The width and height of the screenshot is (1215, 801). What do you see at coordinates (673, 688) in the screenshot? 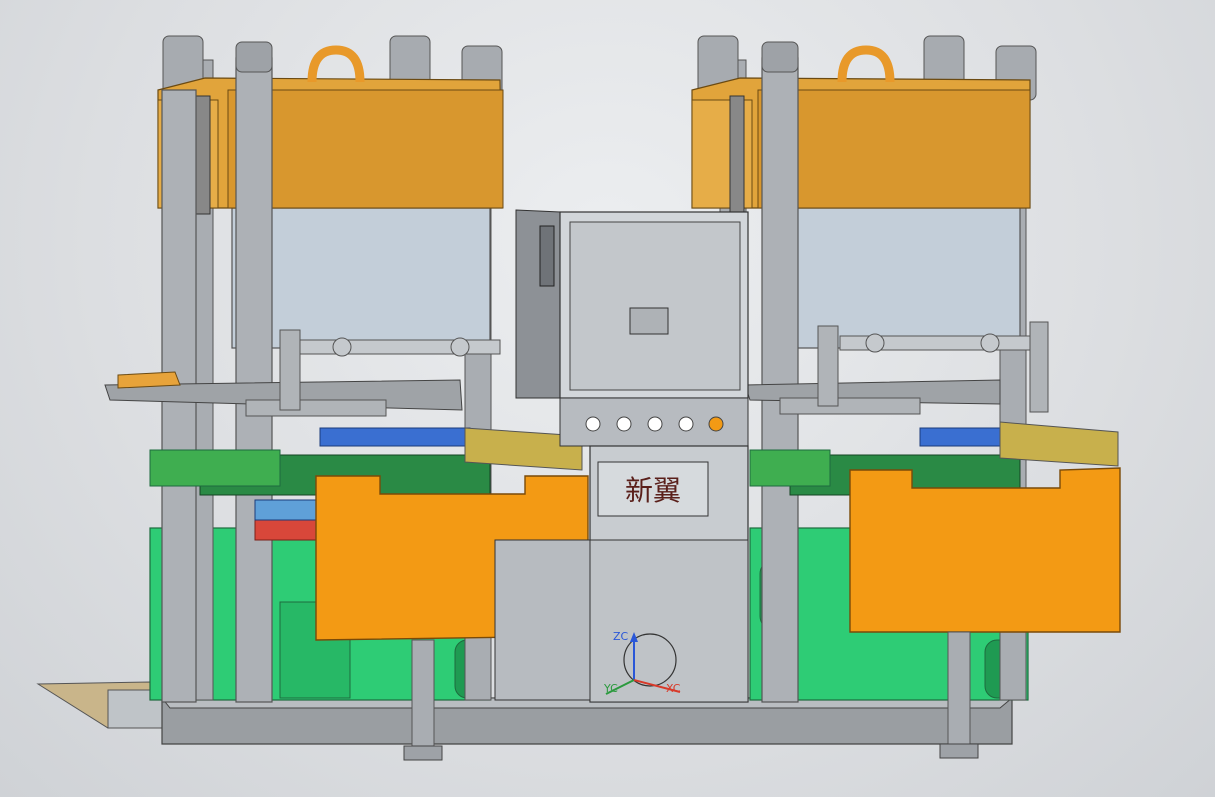
I see `axis-label-x: XC` at bounding box center [673, 688].